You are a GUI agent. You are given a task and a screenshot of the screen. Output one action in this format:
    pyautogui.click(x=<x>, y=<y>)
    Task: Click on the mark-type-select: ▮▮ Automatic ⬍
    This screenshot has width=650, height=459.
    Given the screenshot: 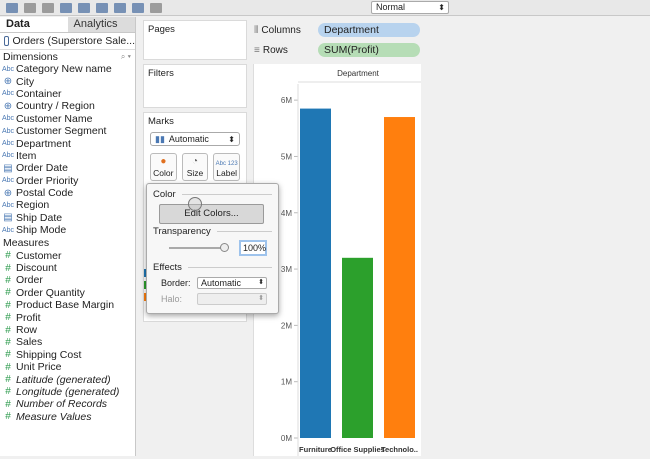 What is the action you would take?
    pyautogui.click(x=195, y=139)
    